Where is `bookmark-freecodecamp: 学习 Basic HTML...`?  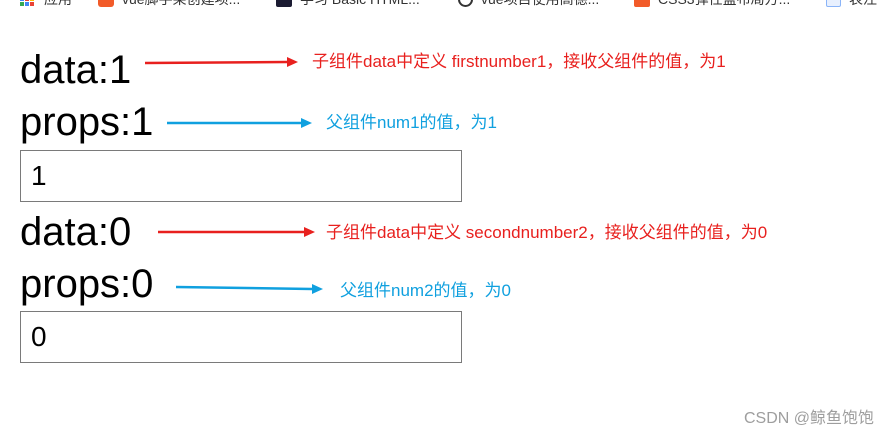 bookmark-freecodecamp: 学习 Basic HTML... is located at coordinates (348, 5).